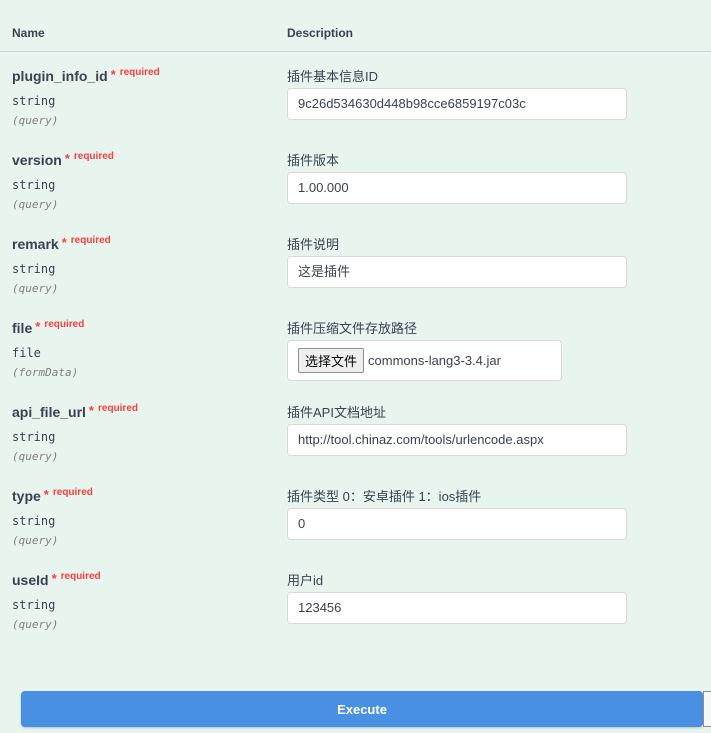 The image size is (711, 733). I want to click on type-input: 0, so click(457, 524).